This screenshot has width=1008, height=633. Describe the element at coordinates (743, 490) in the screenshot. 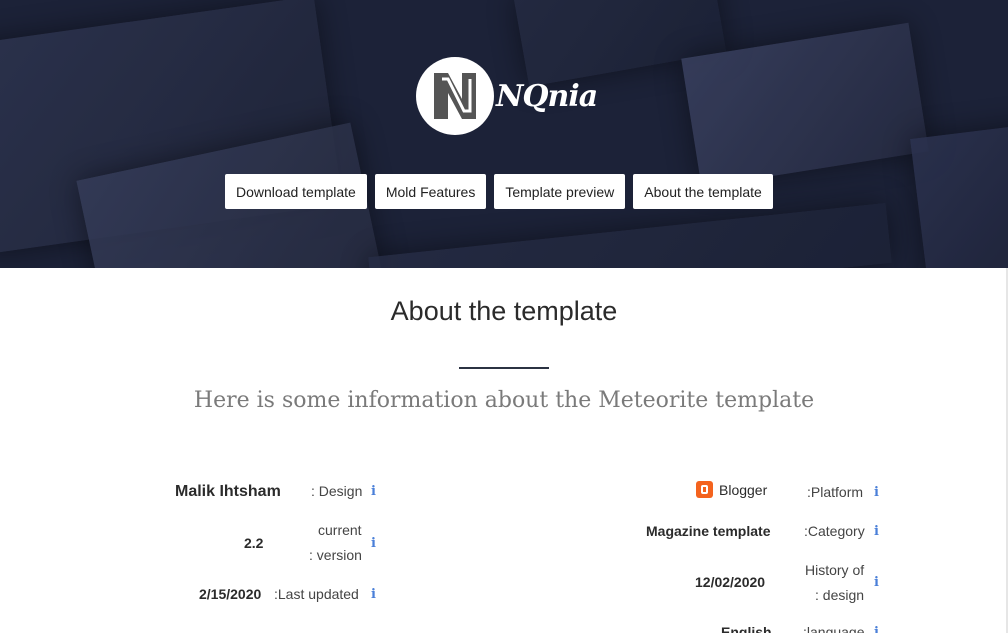

I see `platform-value-text: Blogger` at that location.